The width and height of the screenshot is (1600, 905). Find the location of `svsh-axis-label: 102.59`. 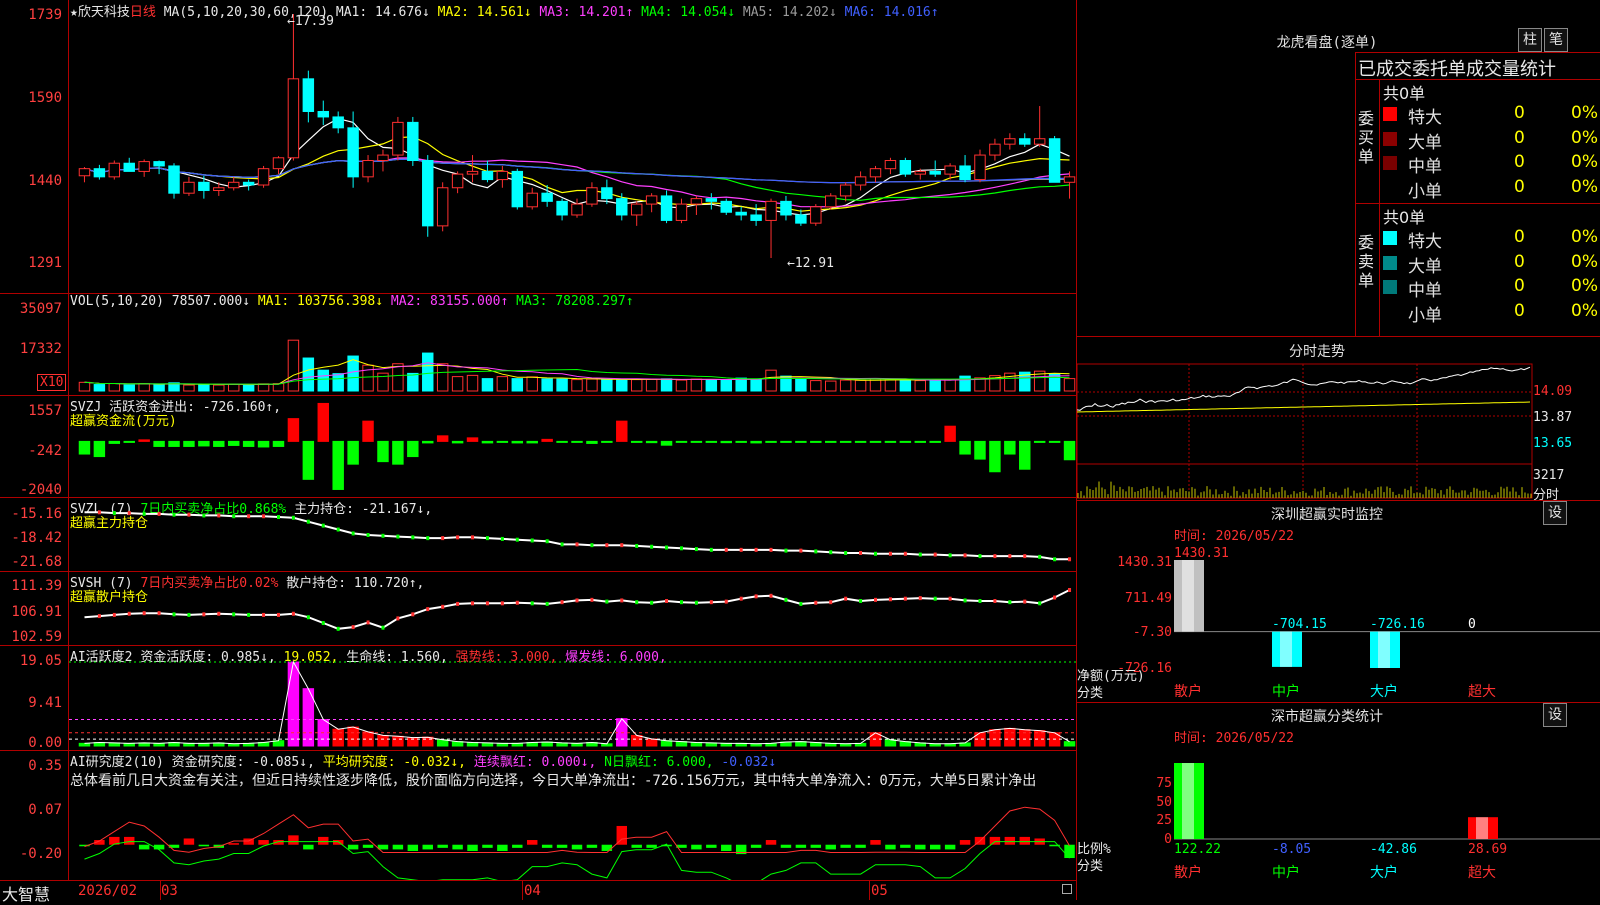

svsh-axis-label: 102.59 is located at coordinates (36, 637).